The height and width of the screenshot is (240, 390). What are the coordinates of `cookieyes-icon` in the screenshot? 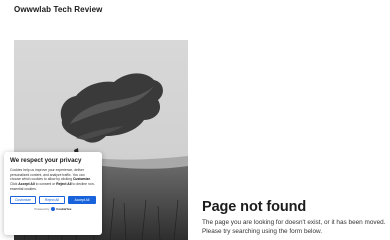 It's located at (53, 208).